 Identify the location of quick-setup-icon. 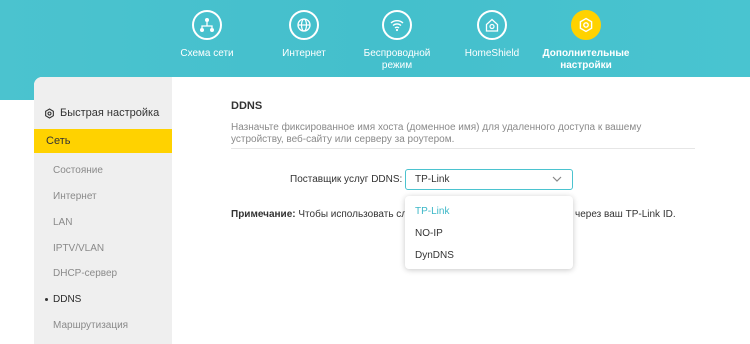
(49, 113).